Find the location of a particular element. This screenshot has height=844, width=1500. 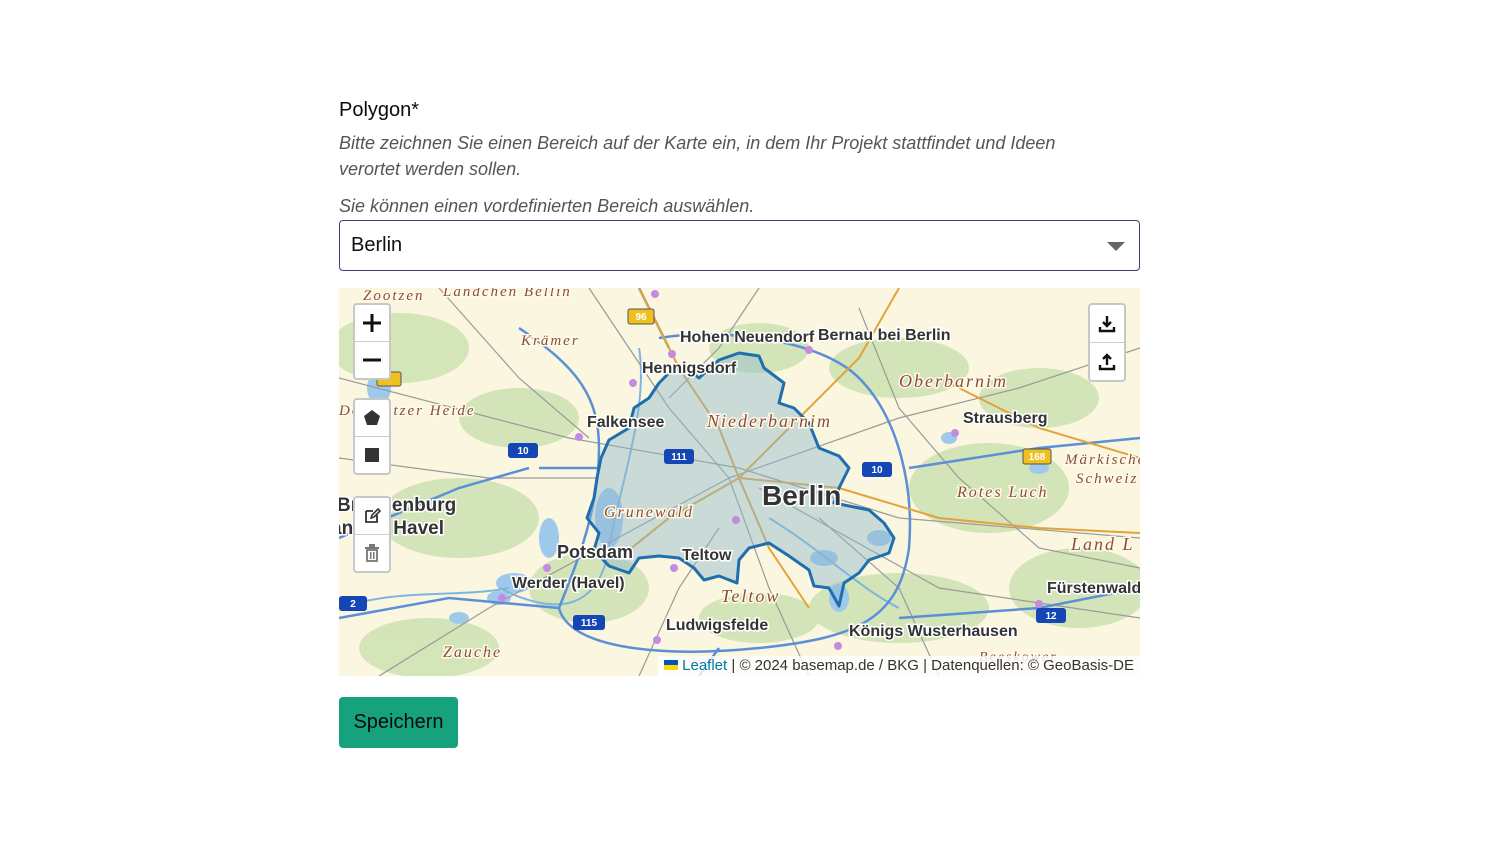

plus-icon is located at coordinates (372, 323).